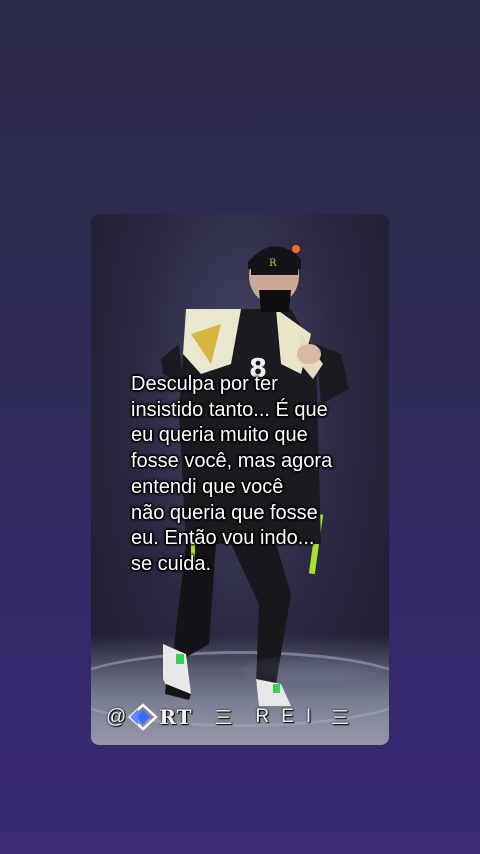  What do you see at coordinates (273, 263) in the screenshot?
I see `svg-text: R` at bounding box center [273, 263].